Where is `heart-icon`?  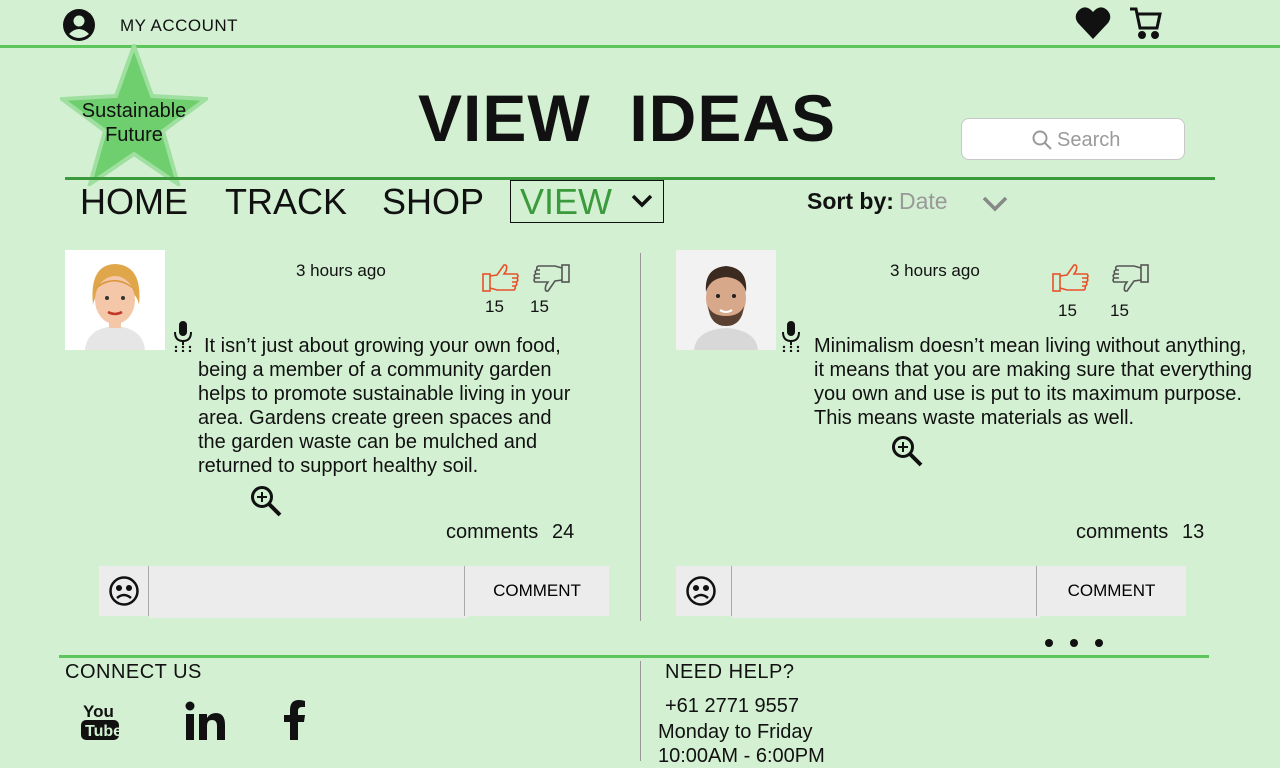 heart-icon is located at coordinates (1093, 25).